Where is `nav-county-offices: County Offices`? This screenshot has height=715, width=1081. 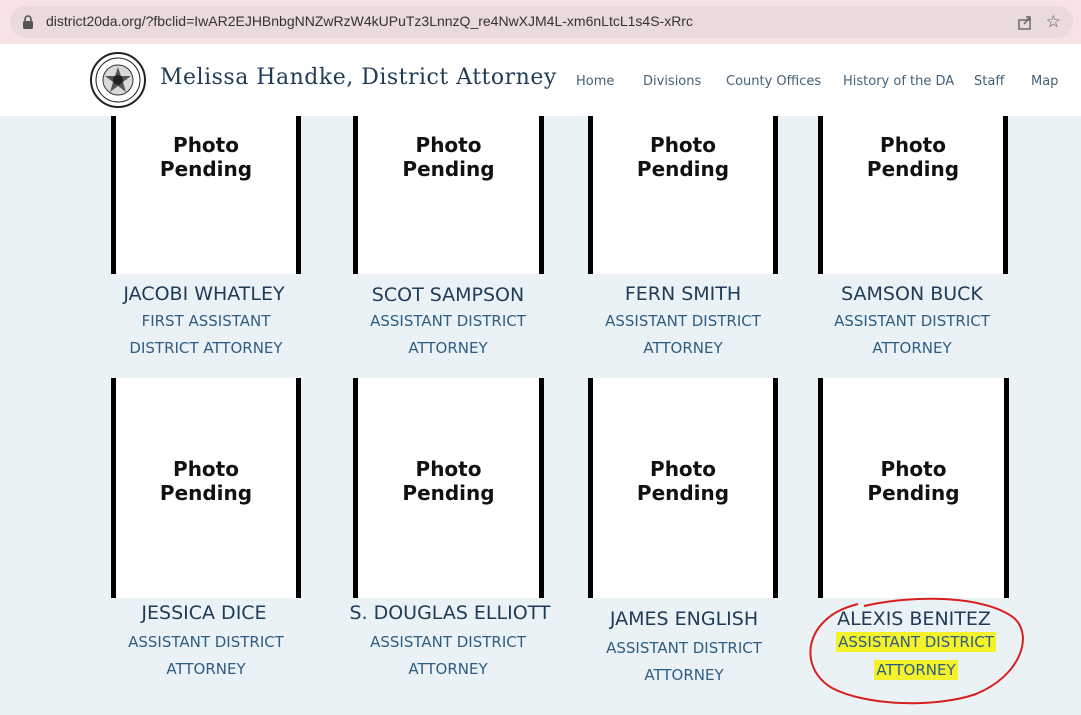 nav-county-offices: County Offices is located at coordinates (773, 81).